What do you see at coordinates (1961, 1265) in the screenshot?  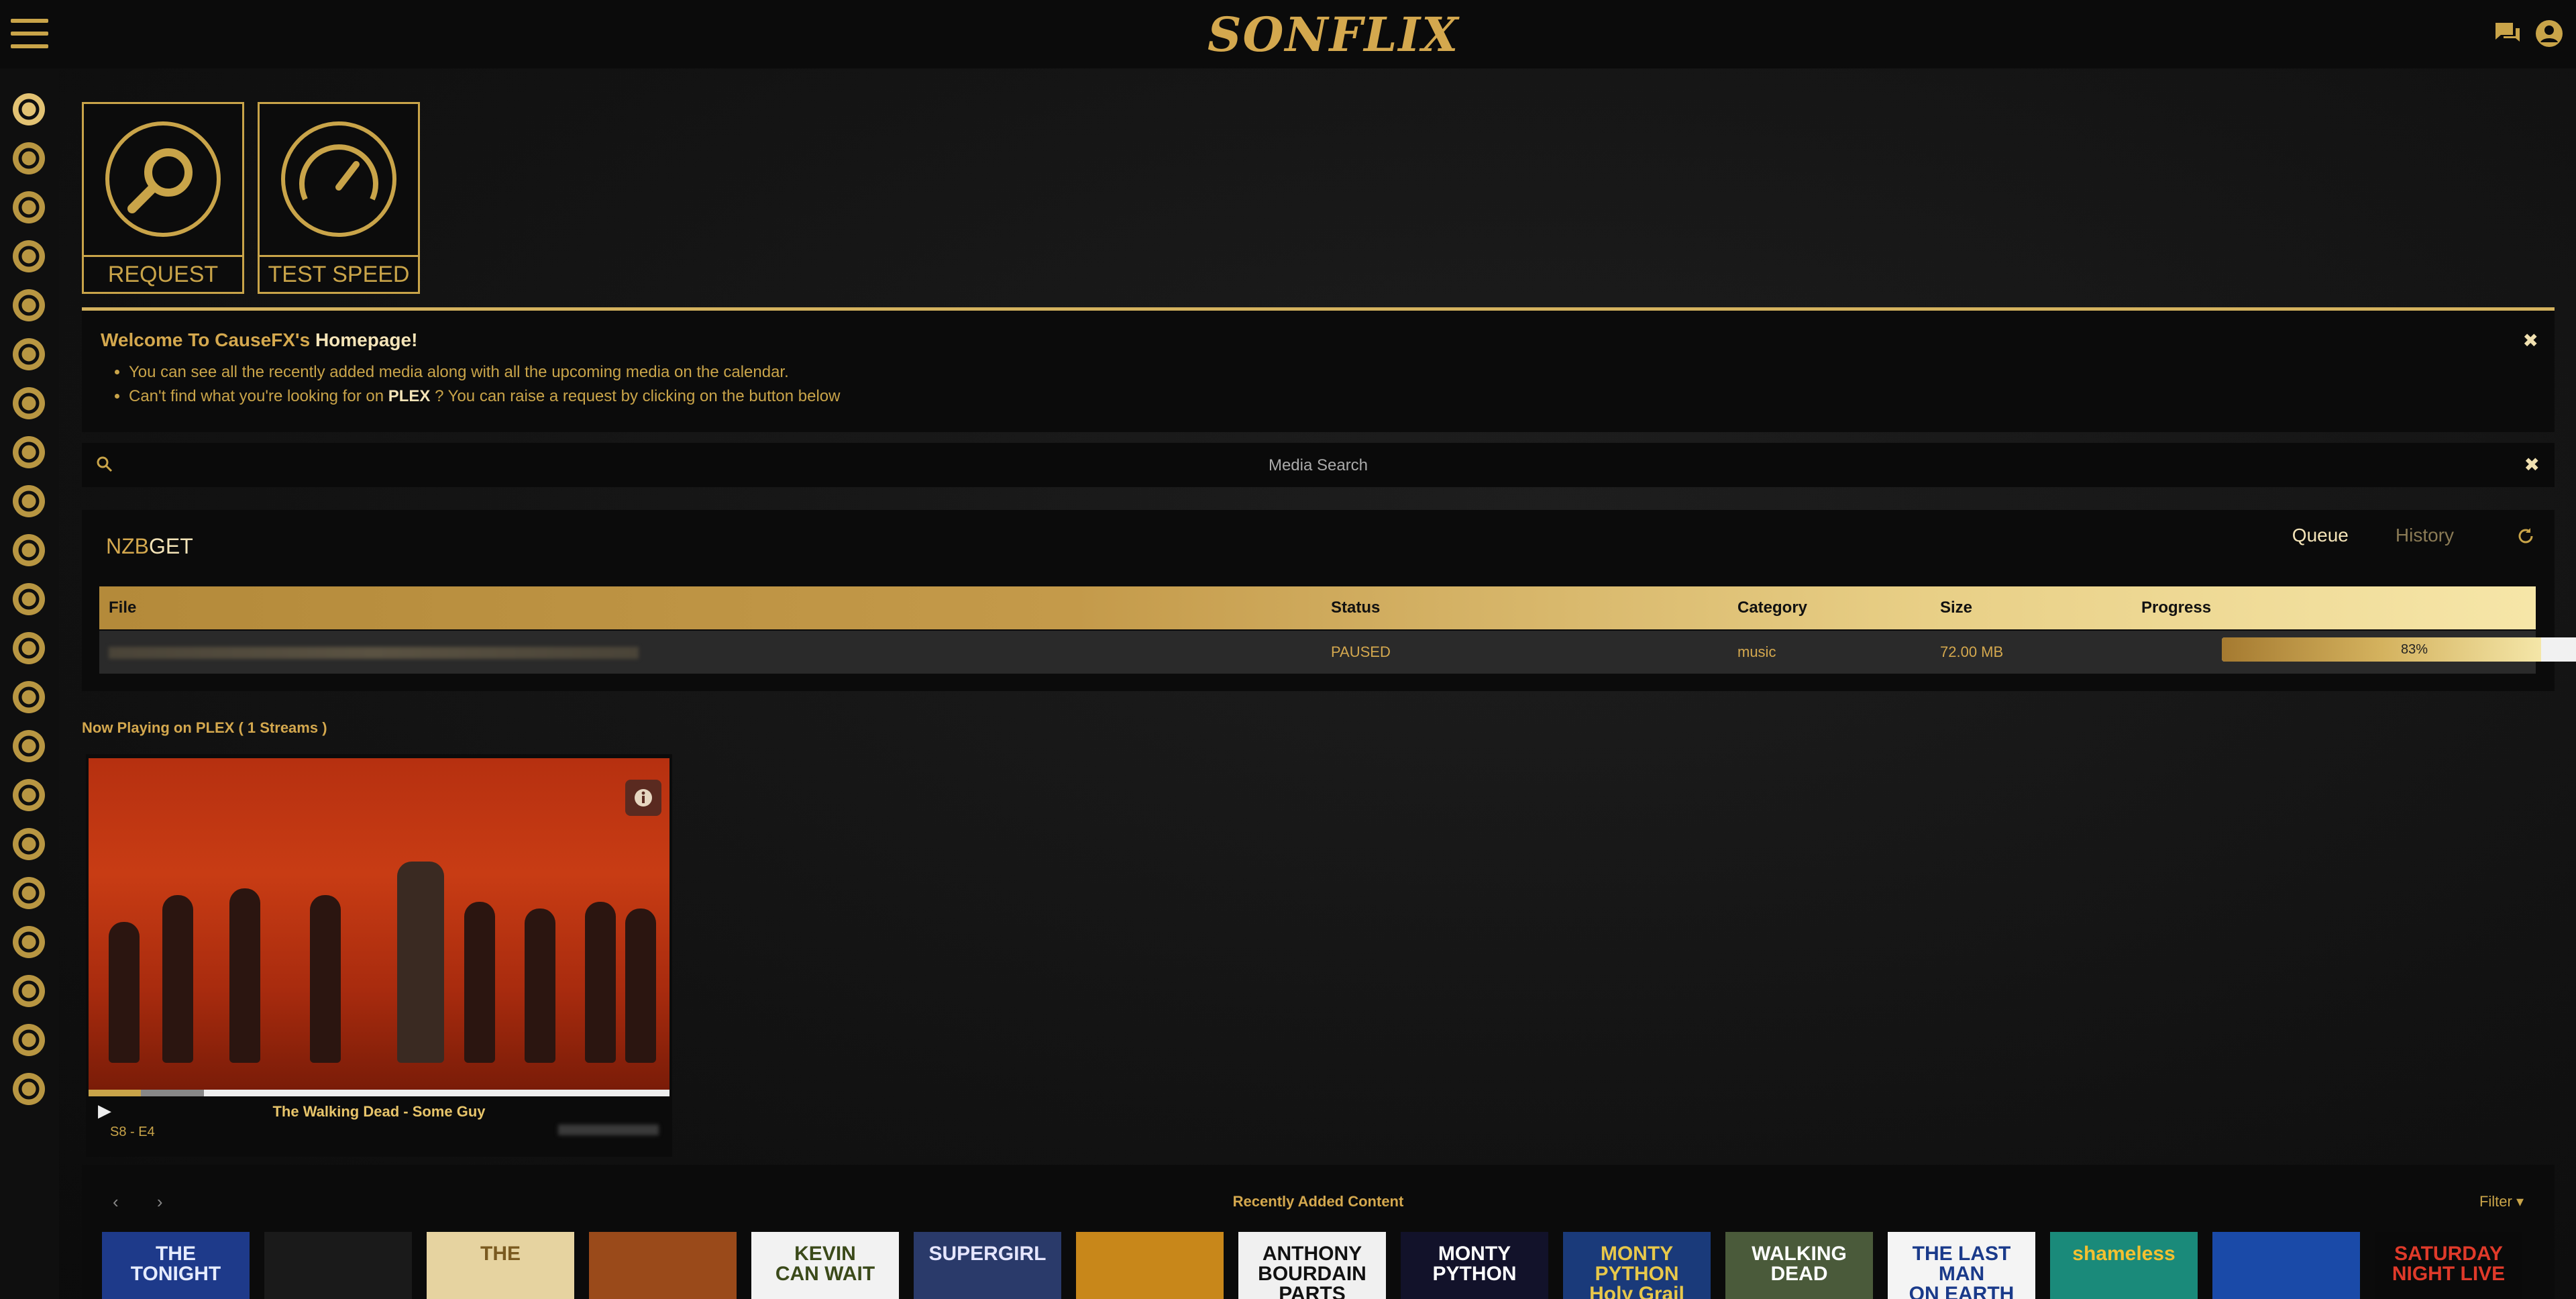 I see `recent-thumbnail: THE LAST MAN ON EARTH` at bounding box center [1961, 1265].